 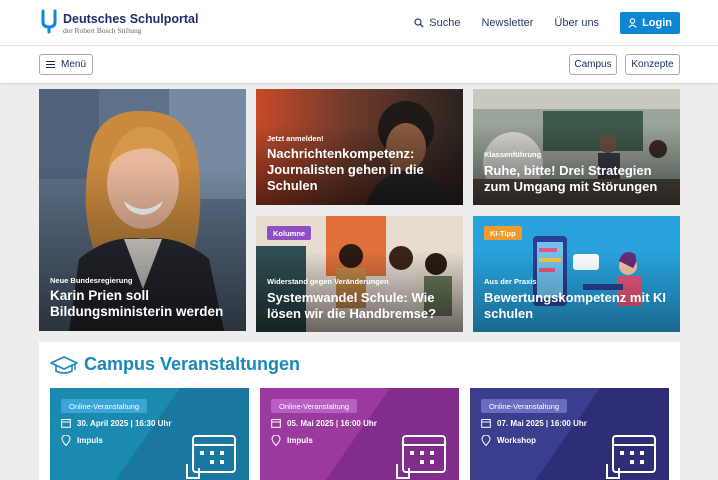 What do you see at coordinates (102, 30) in the screenshot?
I see `logo-subtitle: der Robert Bosch Stiftung` at bounding box center [102, 30].